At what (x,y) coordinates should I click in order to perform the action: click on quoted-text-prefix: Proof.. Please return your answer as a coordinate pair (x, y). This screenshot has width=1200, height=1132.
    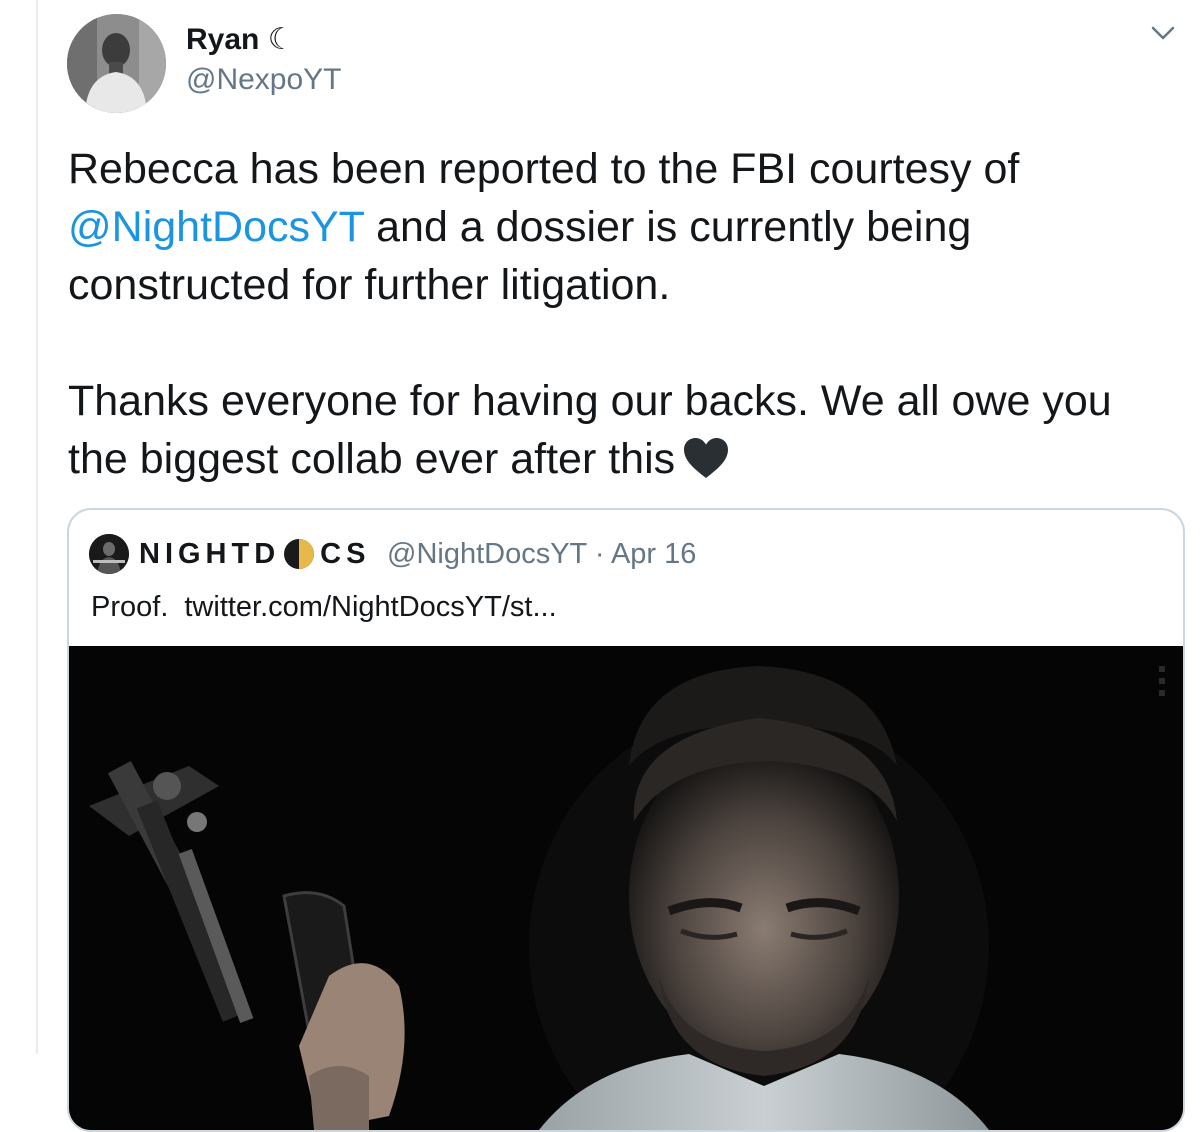
    Looking at the image, I should click on (130, 607).